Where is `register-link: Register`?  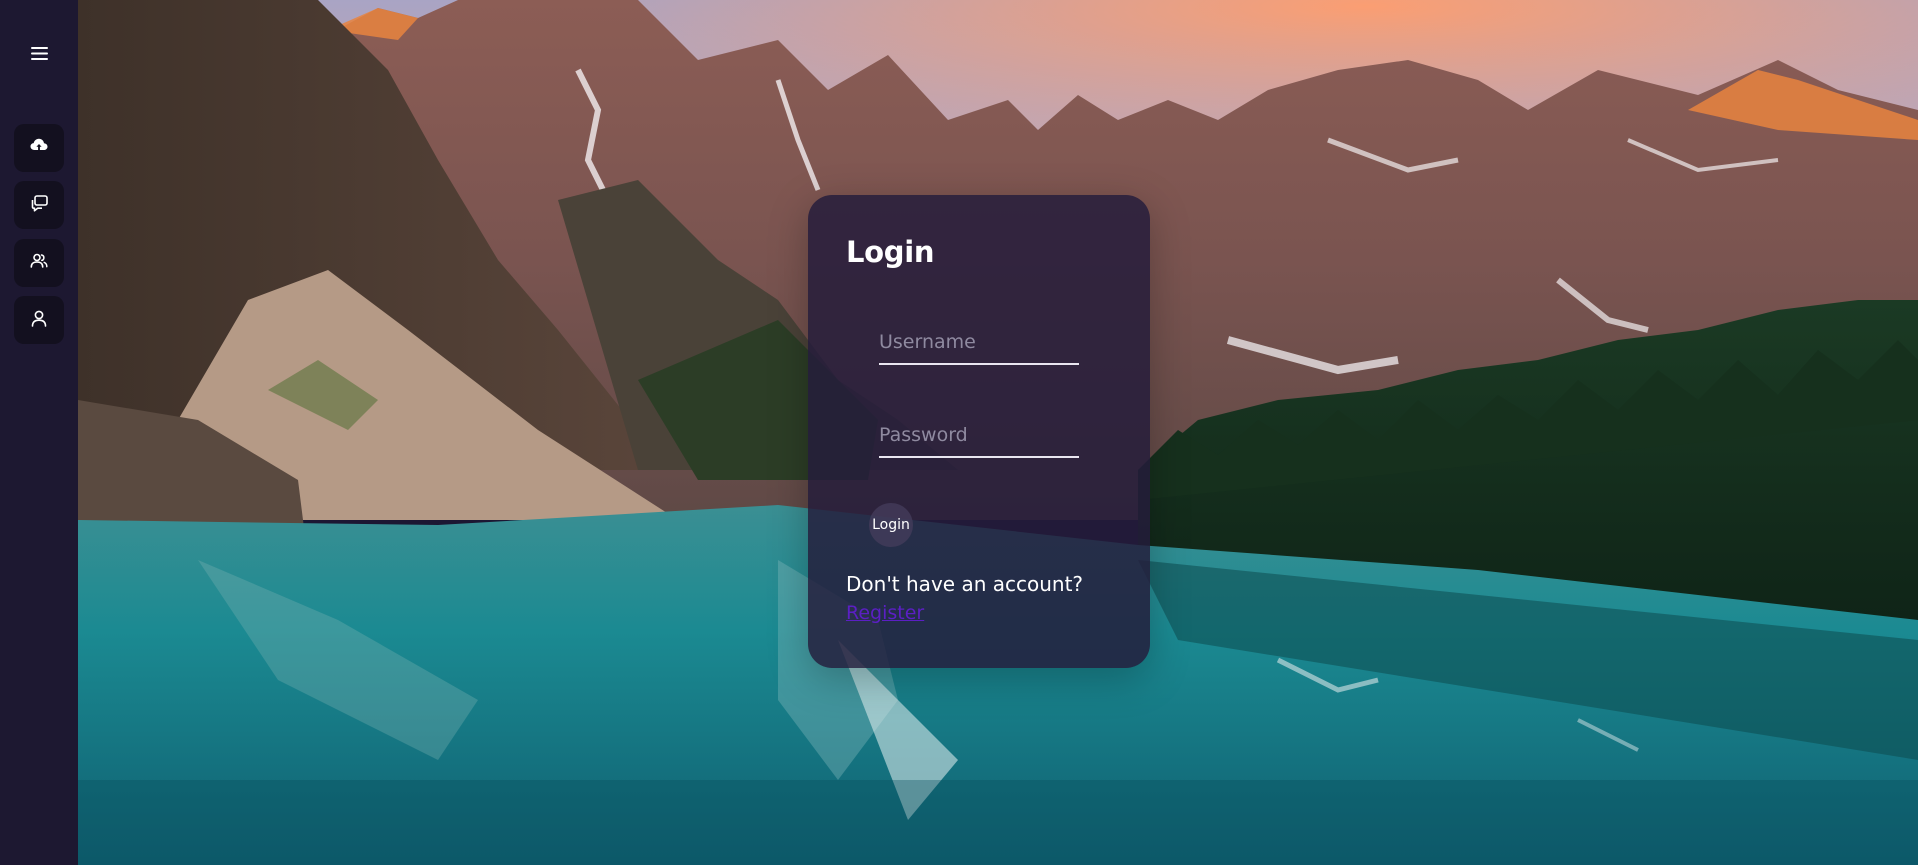 register-link: Register is located at coordinates (885, 613).